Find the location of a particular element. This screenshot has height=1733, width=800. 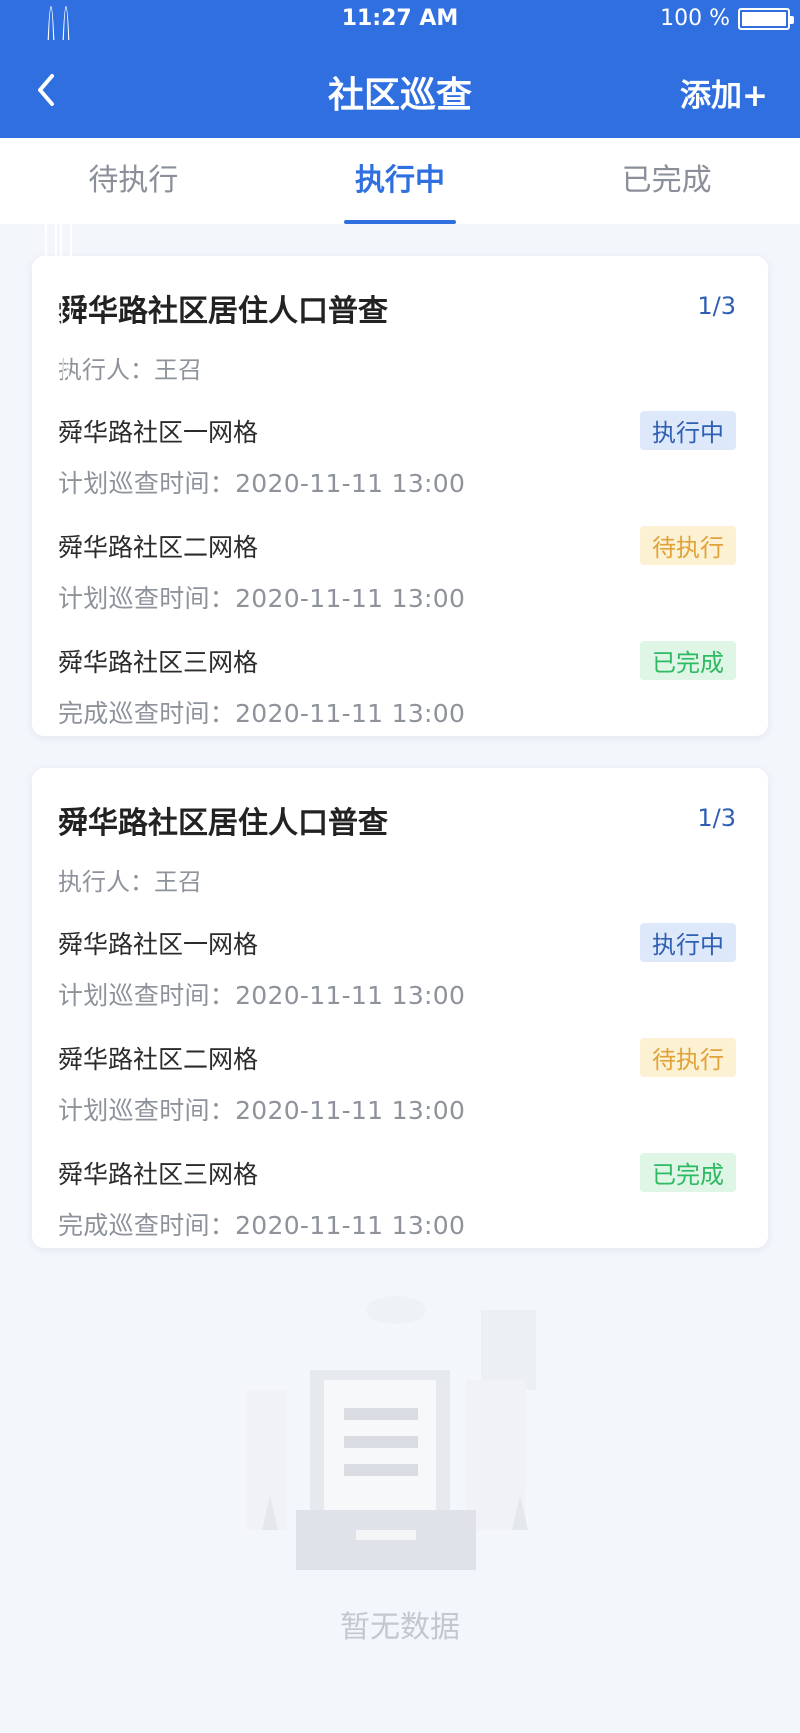

empty-state-text: 暂无数据 is located at coordinates (400, 1627).